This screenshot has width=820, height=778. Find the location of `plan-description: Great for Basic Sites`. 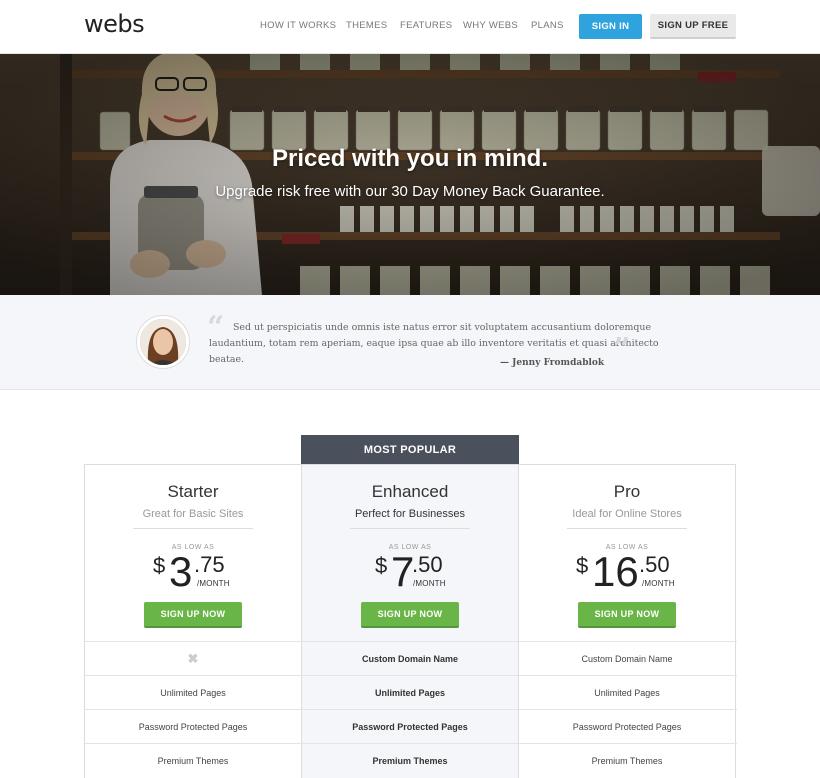

plan-description: Great for Basic Sites is located at coordinates (193, 514).